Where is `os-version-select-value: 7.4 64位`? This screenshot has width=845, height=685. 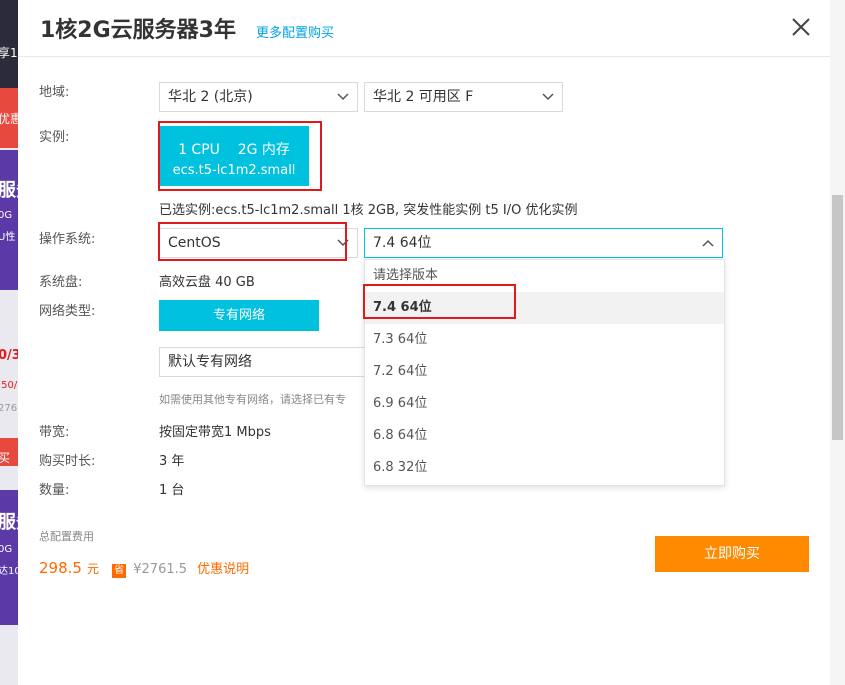
os-version-select-value: 7.4 64位 is located at coordinates (402, 243).